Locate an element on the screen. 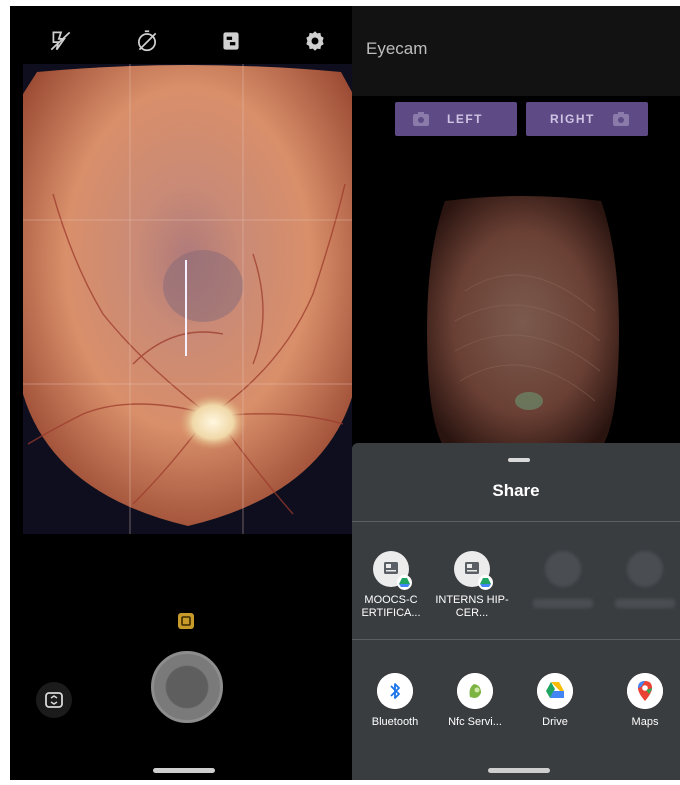 The width and height of the screenshot is (680, 785). nfc-service-icon is located at coordinates (475, 691).